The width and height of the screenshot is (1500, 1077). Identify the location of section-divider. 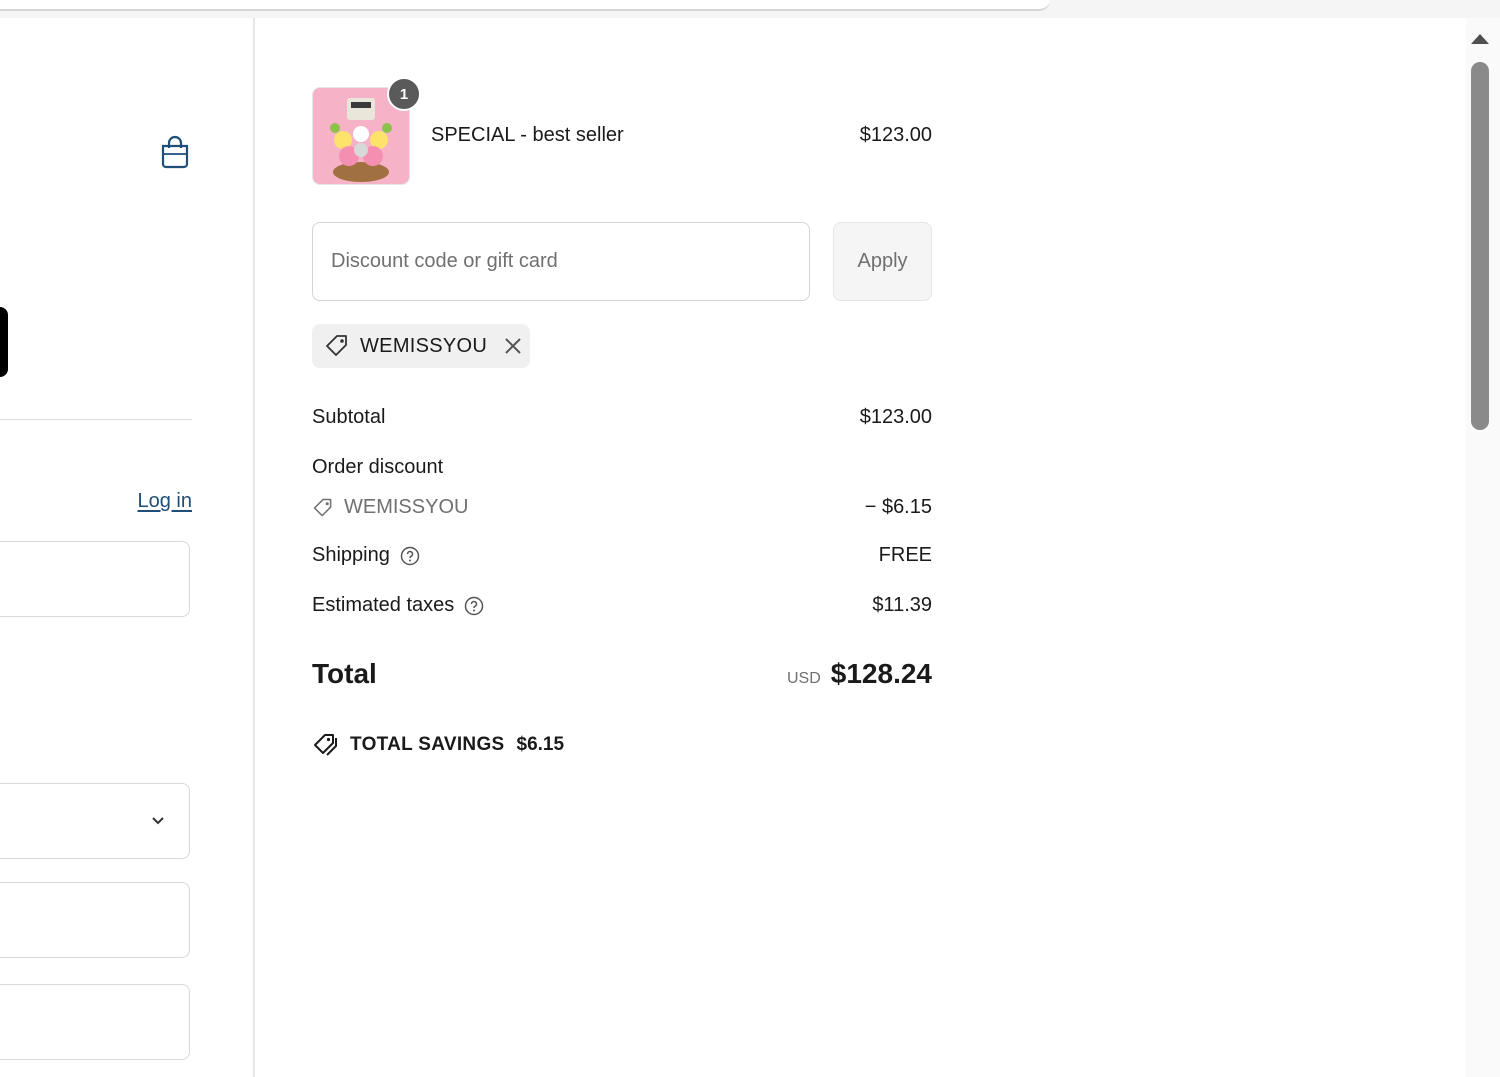
(96, 419).